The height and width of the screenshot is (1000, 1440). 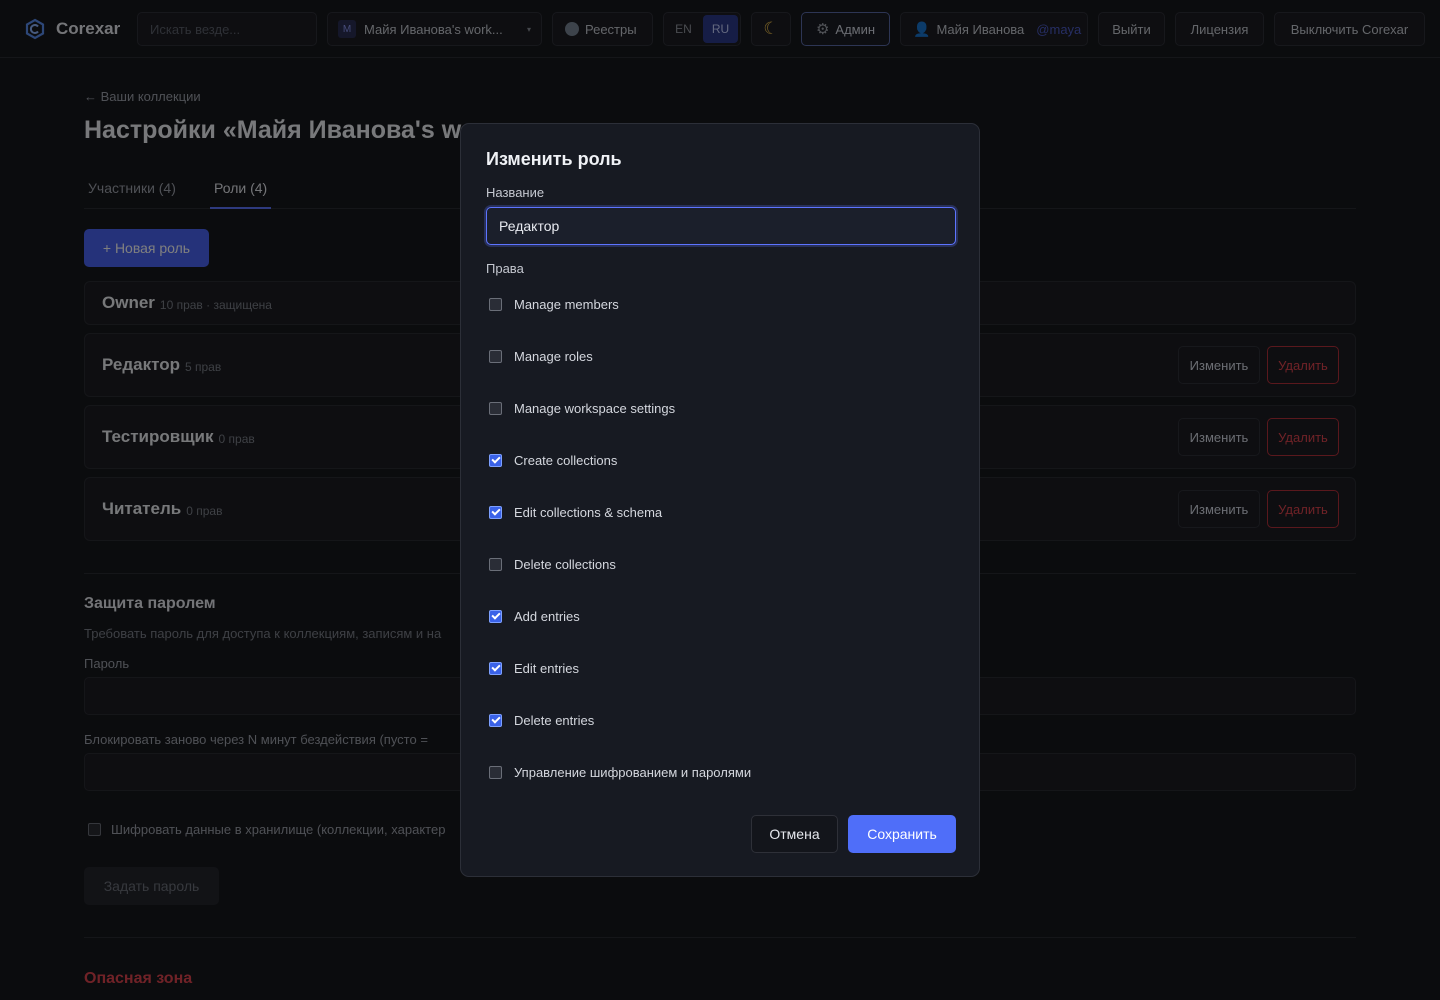 I want to click on permission-label: Delete entries, so click(x=554, y=720).